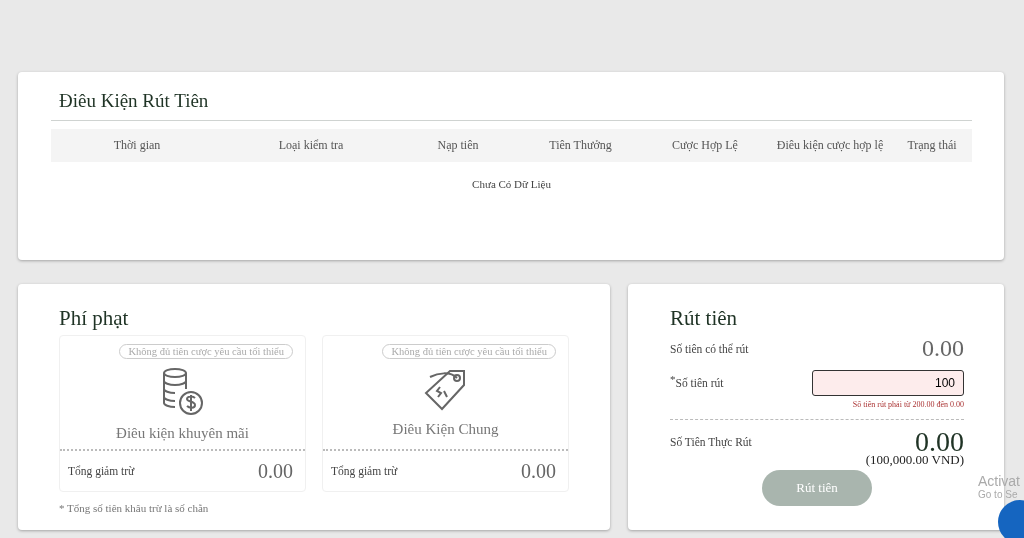 The width and height of the screenshot is (1024, 538). What do you see at coordinates (182, 392) in the screenshot?
I see `coins-dollar-icon` at bounding box center [182, 392].